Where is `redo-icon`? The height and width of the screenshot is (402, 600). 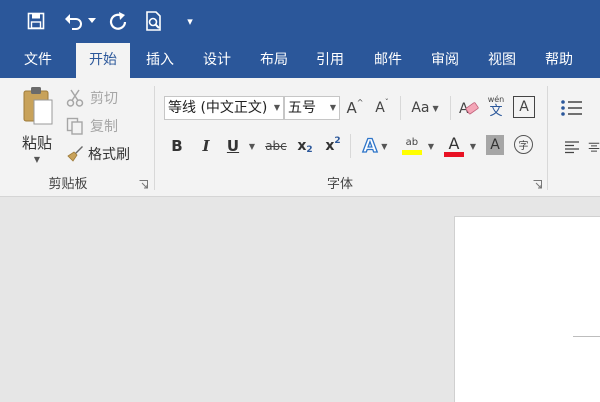
redo-icon is located at coordinates (118, 21).